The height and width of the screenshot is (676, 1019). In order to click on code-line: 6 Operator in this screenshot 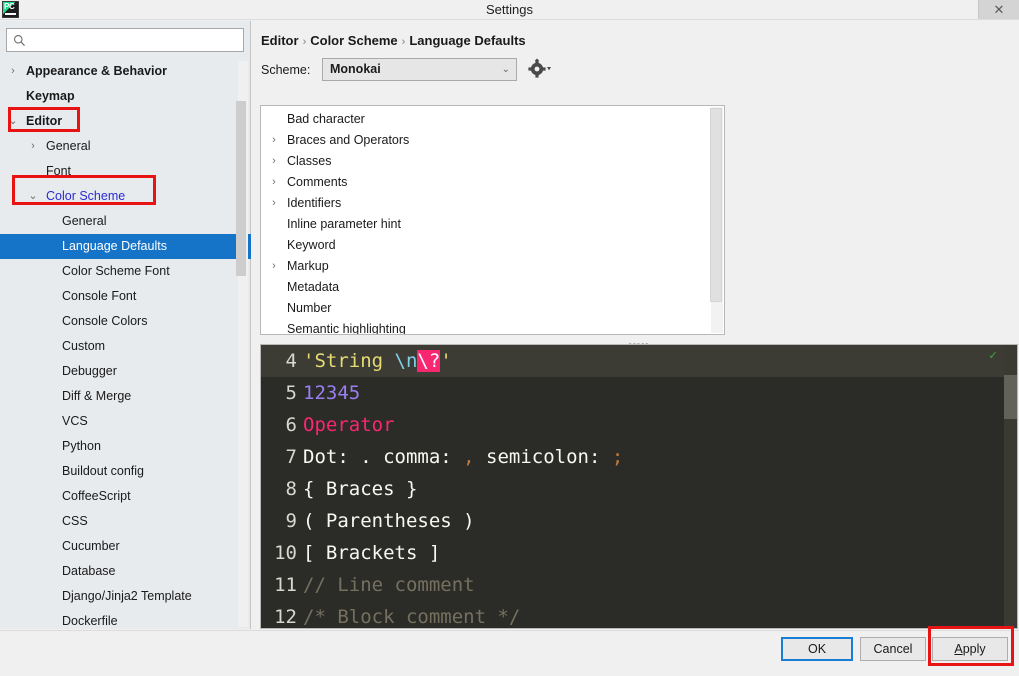, I will do `click(639, 425)`.